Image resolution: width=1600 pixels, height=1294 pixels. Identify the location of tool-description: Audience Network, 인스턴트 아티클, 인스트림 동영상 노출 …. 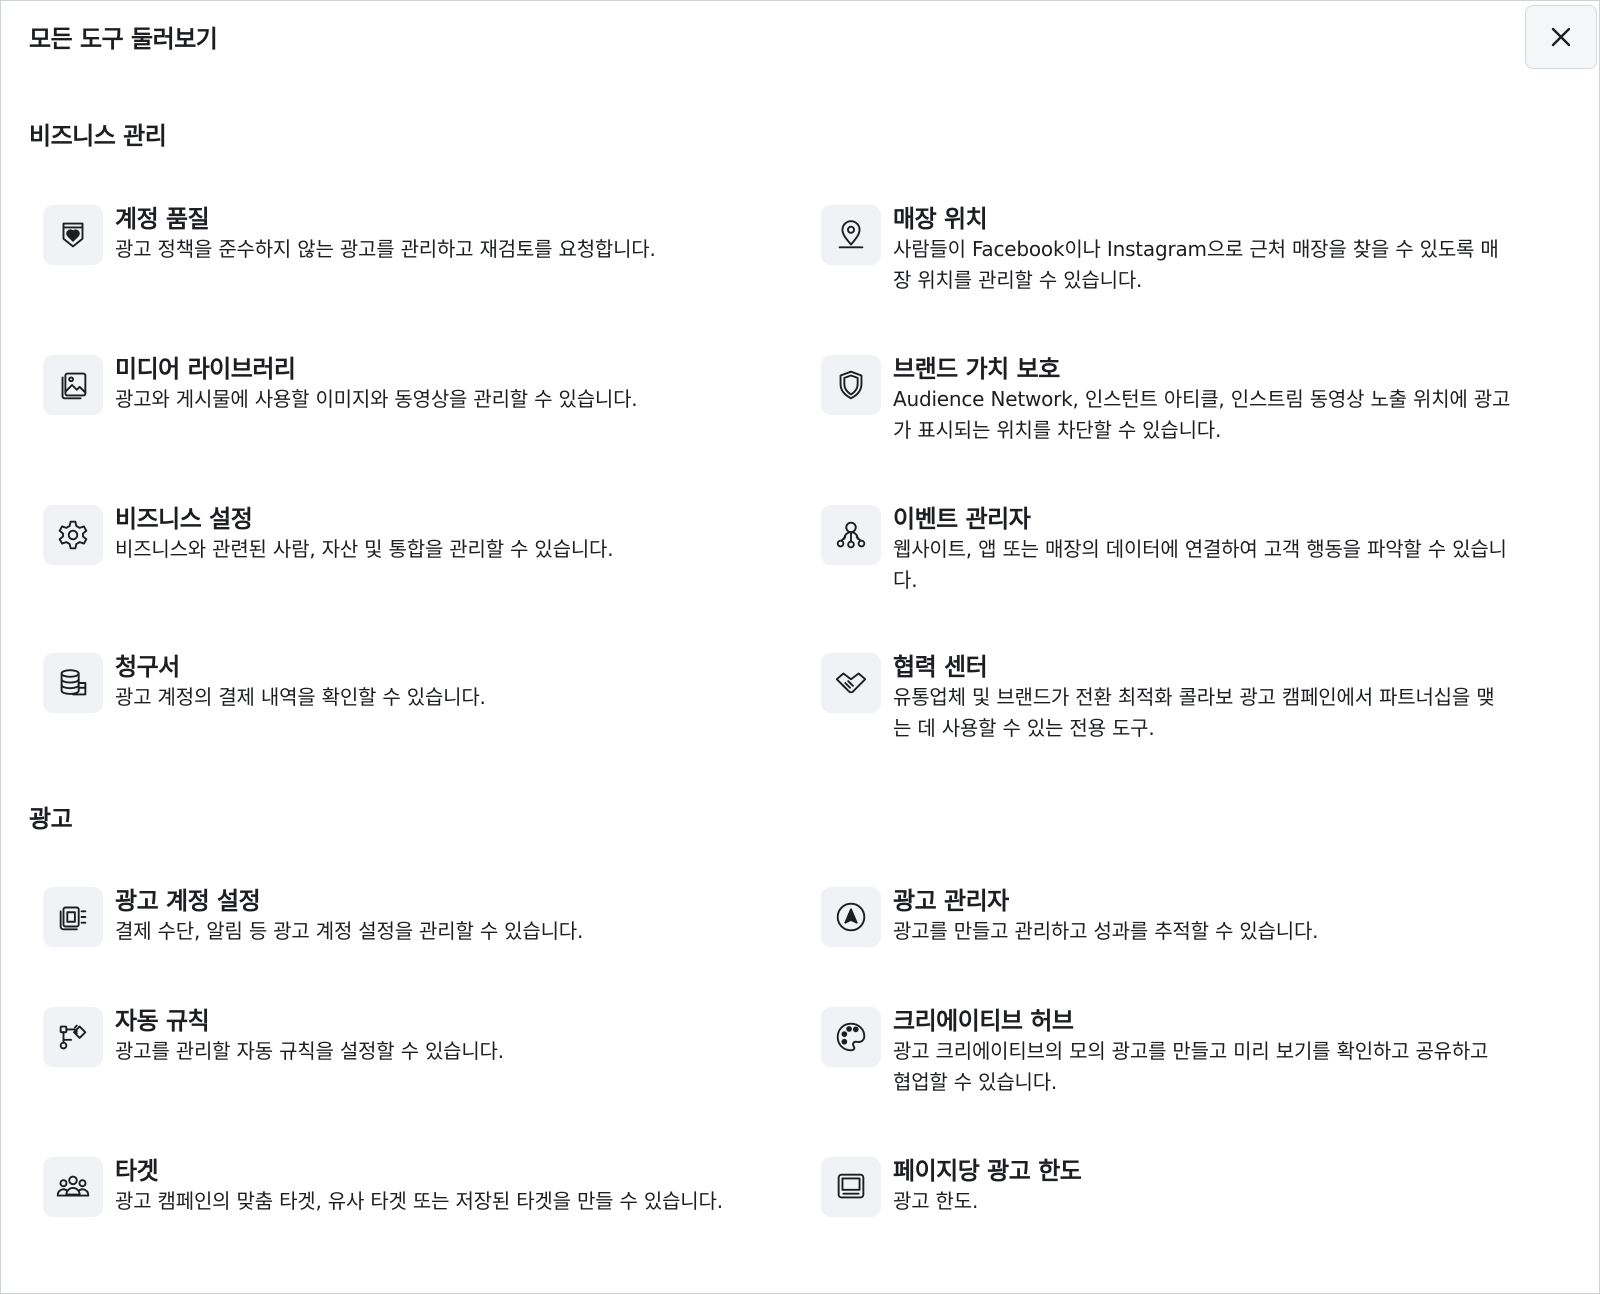
(1202, 414).